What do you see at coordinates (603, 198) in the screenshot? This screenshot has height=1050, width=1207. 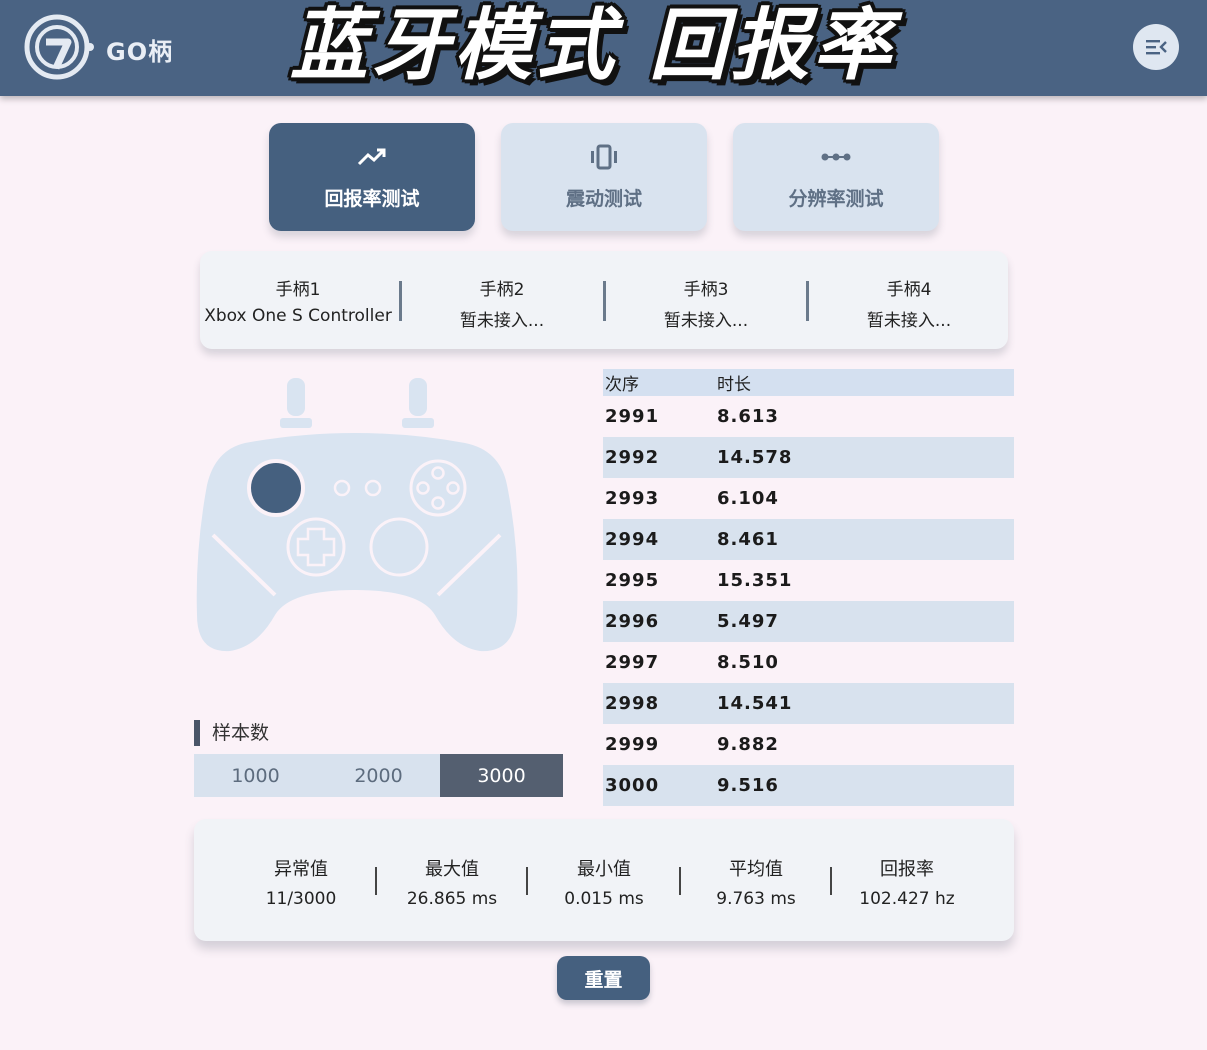 I see `tab-label: 震动测试` at bounding box center [603, 198].